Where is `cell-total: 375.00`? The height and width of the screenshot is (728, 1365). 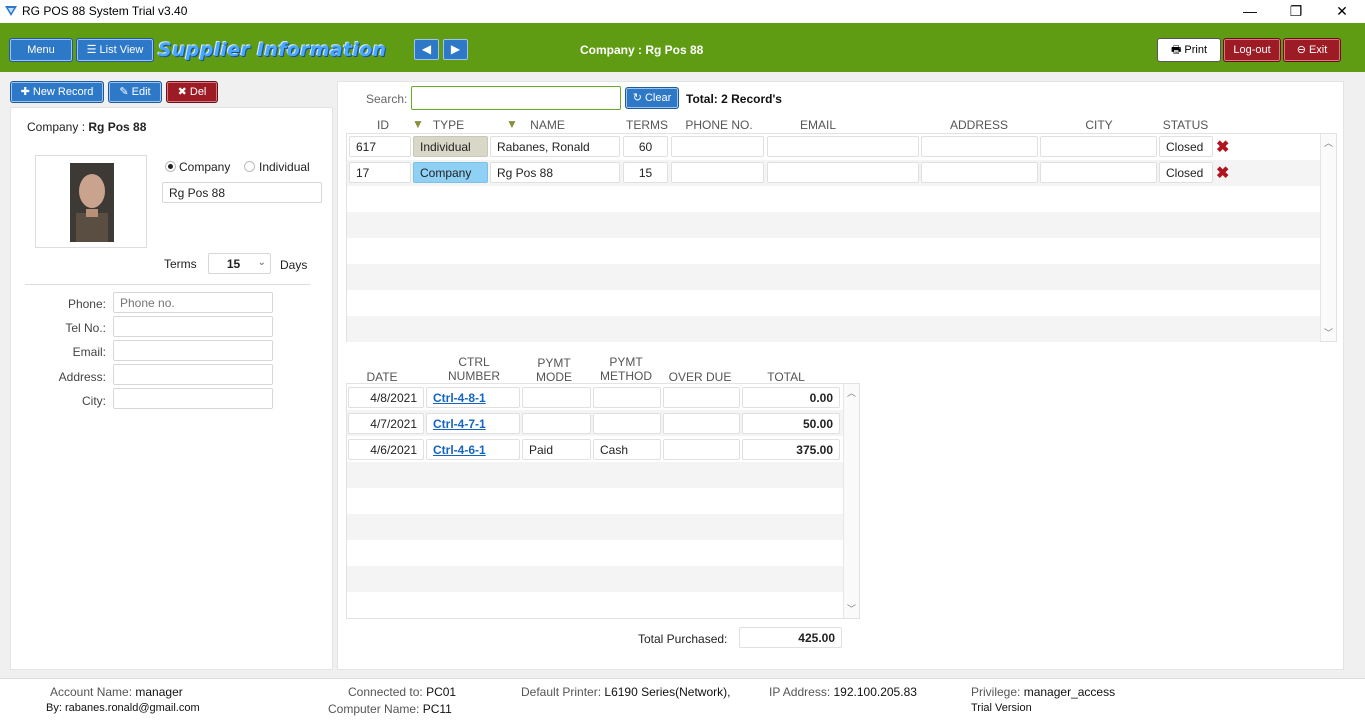
cell-total: 375.00 is located at coordinates (791, 449).